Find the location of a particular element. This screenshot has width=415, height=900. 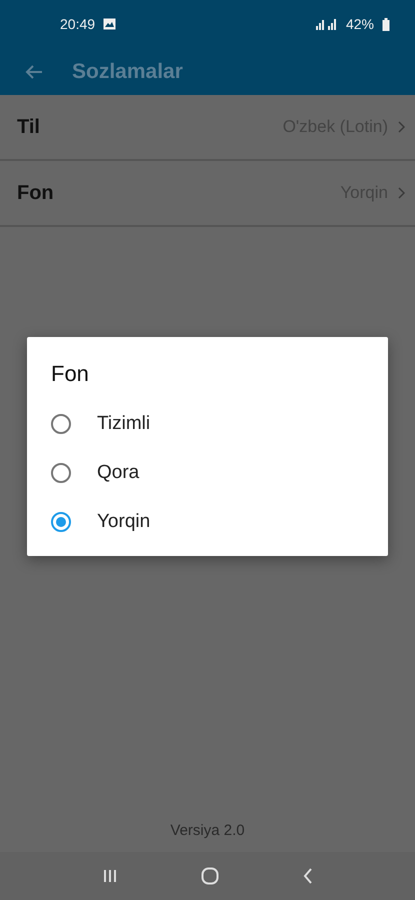

chevron-left-icon is located at coordinates (308, 876).